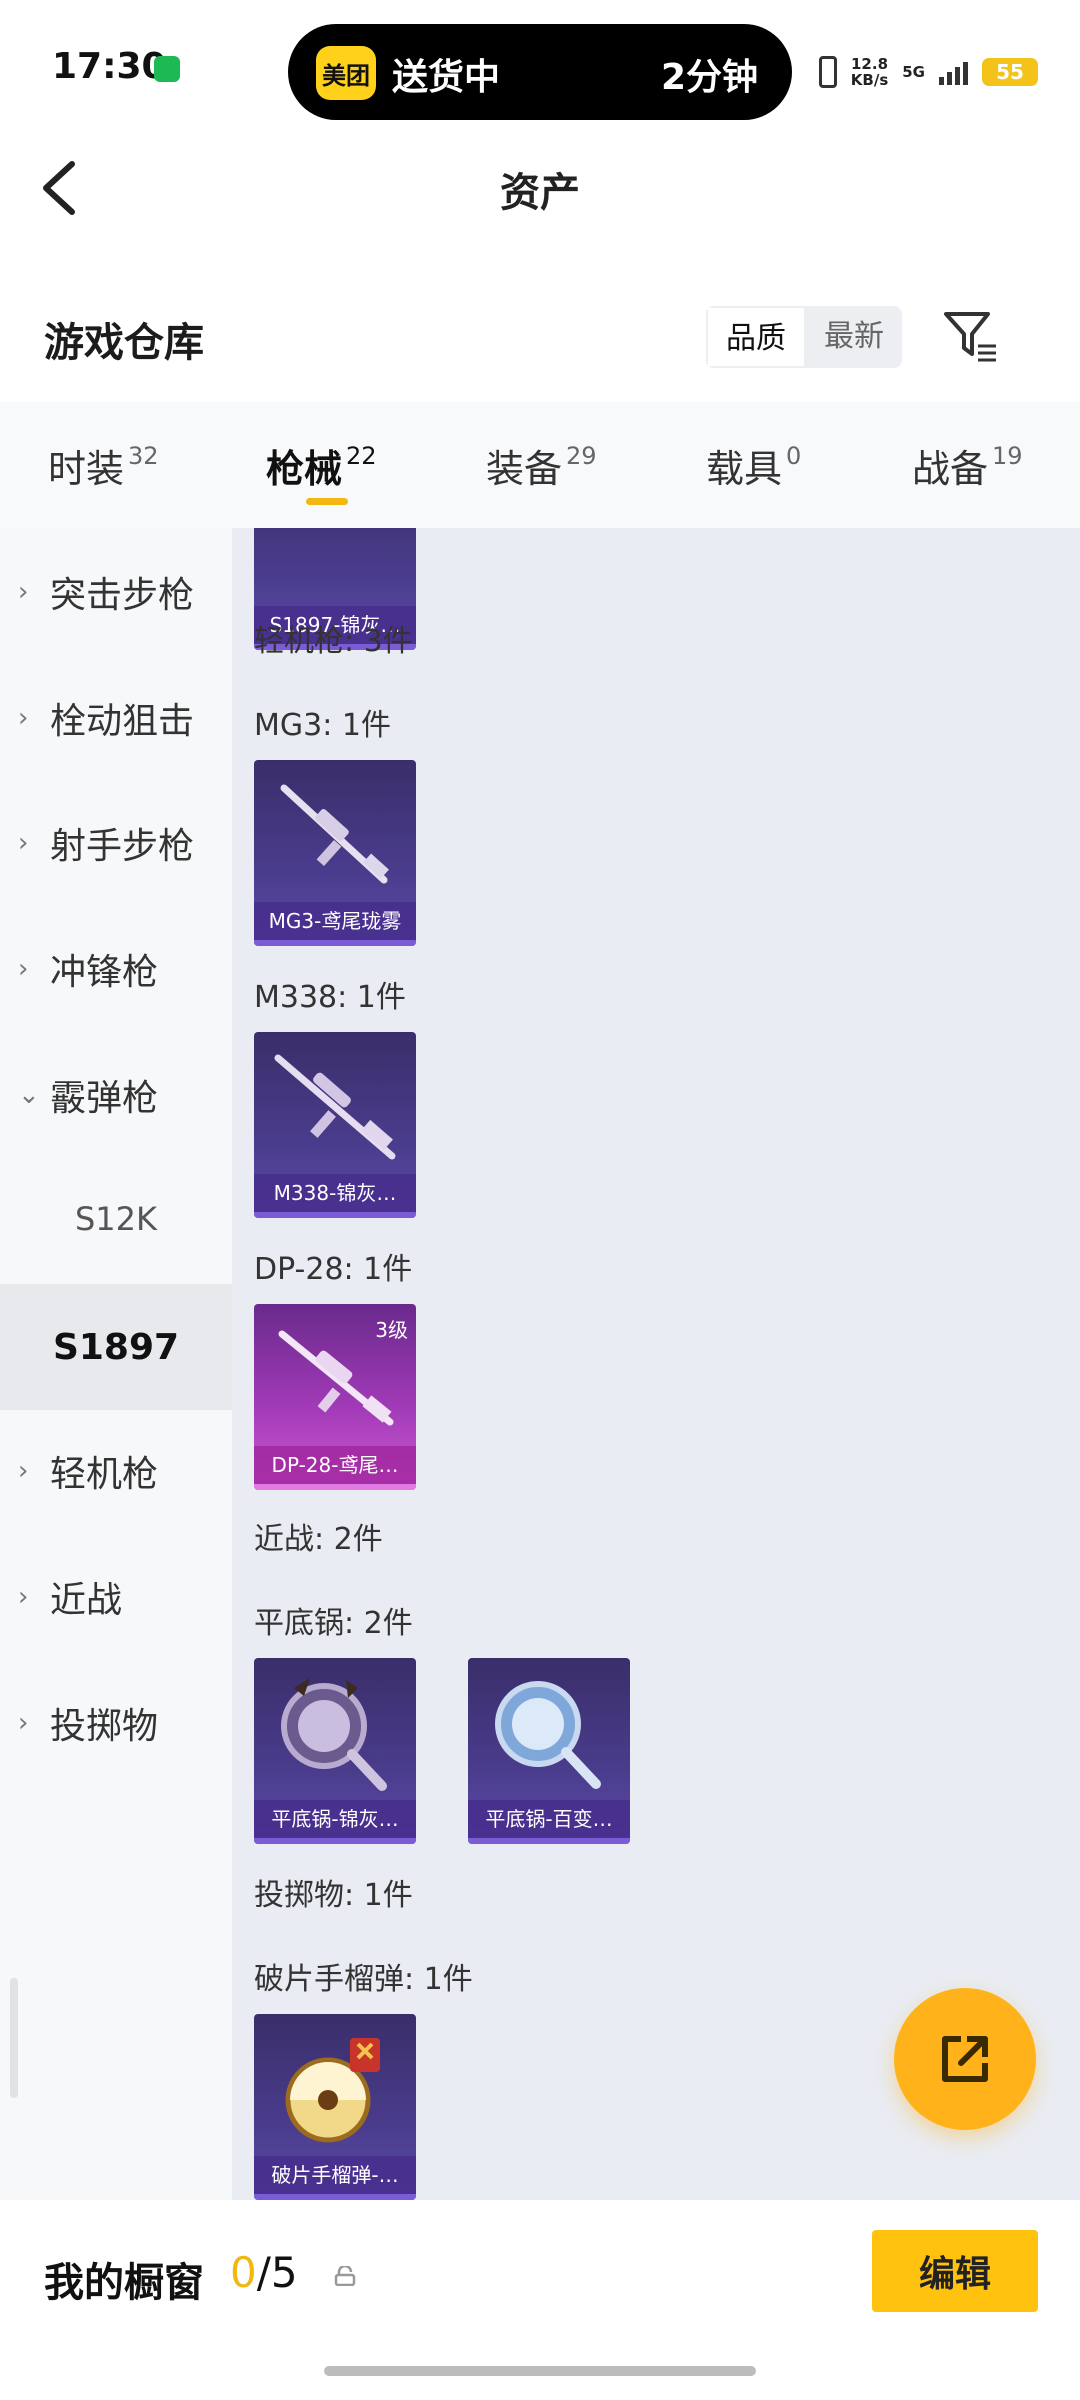  I want to click on sidebar-item-smg: › 冲锋枪, so click(116, 969).